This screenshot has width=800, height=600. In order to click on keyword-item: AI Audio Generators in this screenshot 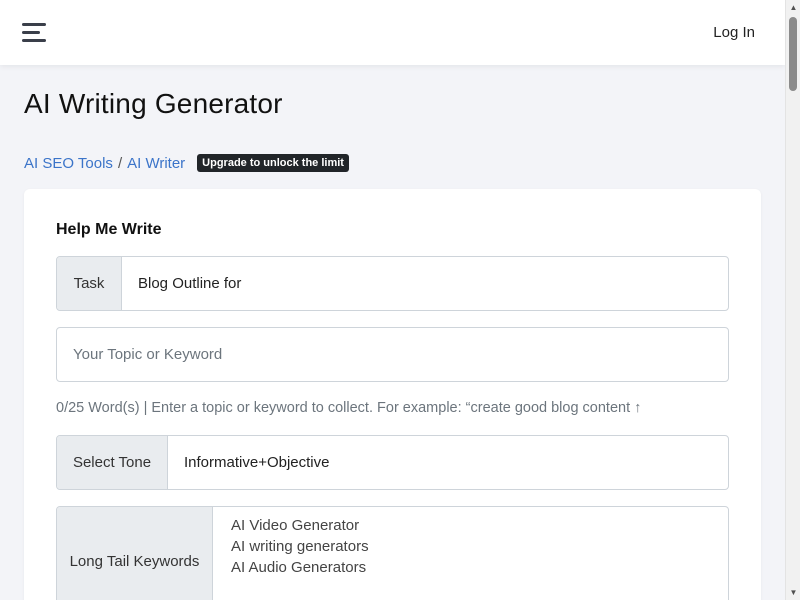, I will do `click(299, 567)`.